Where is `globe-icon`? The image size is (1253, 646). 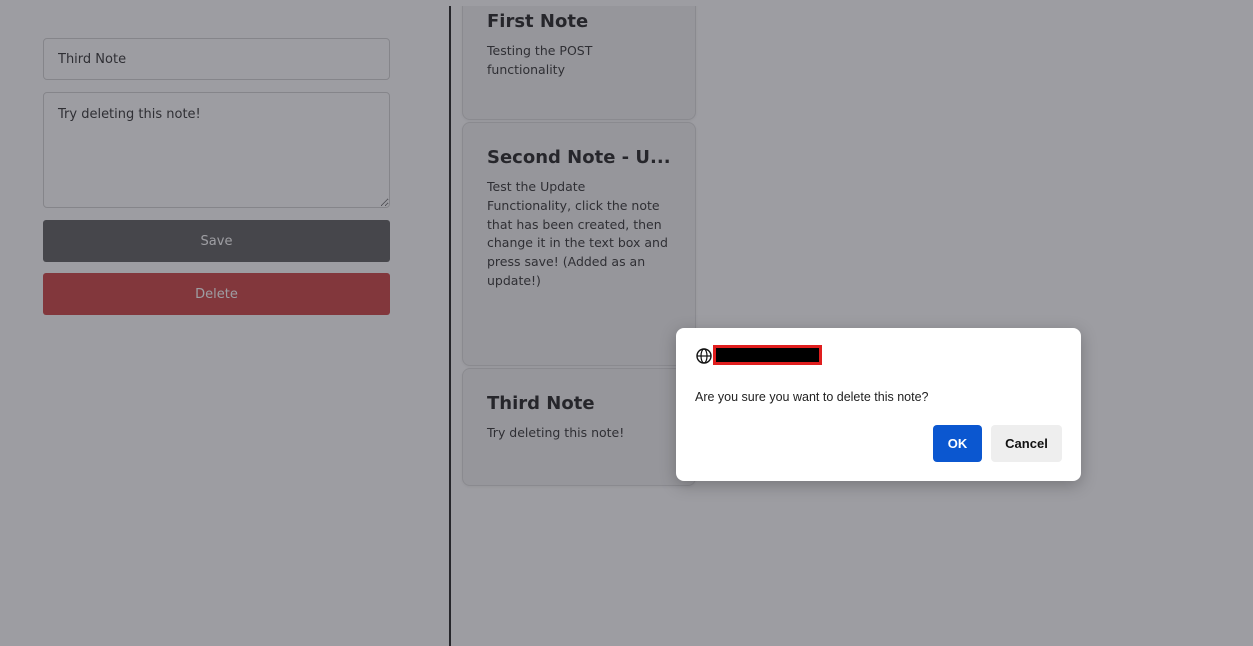
globe-icon is located at coordinates (704, 356).